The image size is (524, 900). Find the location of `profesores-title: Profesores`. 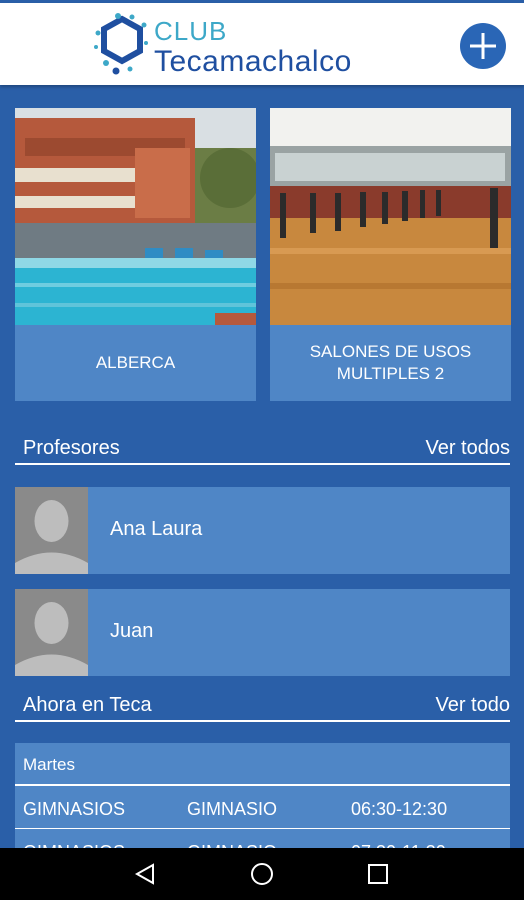

profesores-title: Profesores is located at coordinates (71, 448).